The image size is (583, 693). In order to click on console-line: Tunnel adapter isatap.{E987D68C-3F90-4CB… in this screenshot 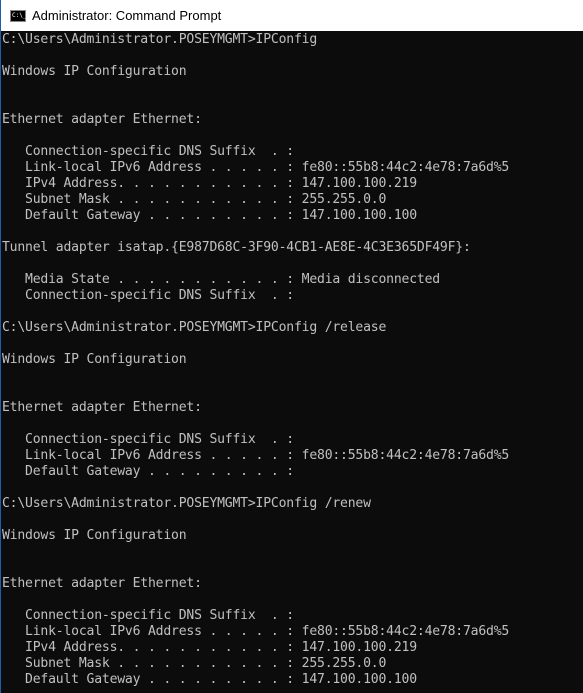, I will do `click(236, 247)`.